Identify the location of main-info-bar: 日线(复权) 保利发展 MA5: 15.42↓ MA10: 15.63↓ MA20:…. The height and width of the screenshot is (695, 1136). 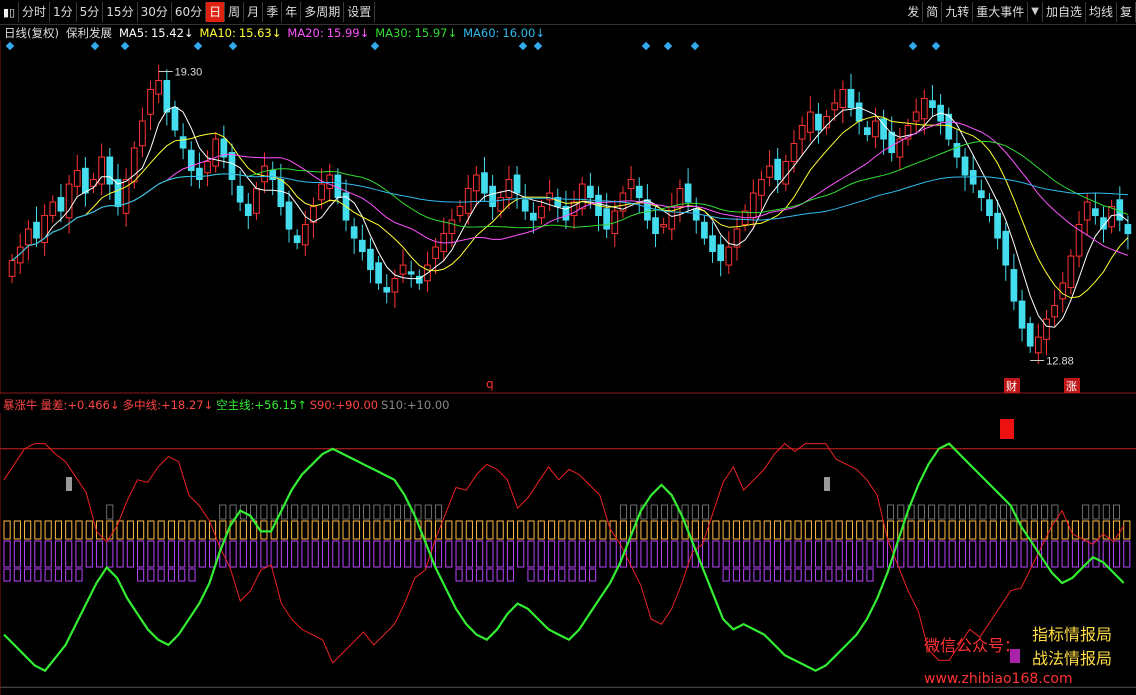
(274, 33).